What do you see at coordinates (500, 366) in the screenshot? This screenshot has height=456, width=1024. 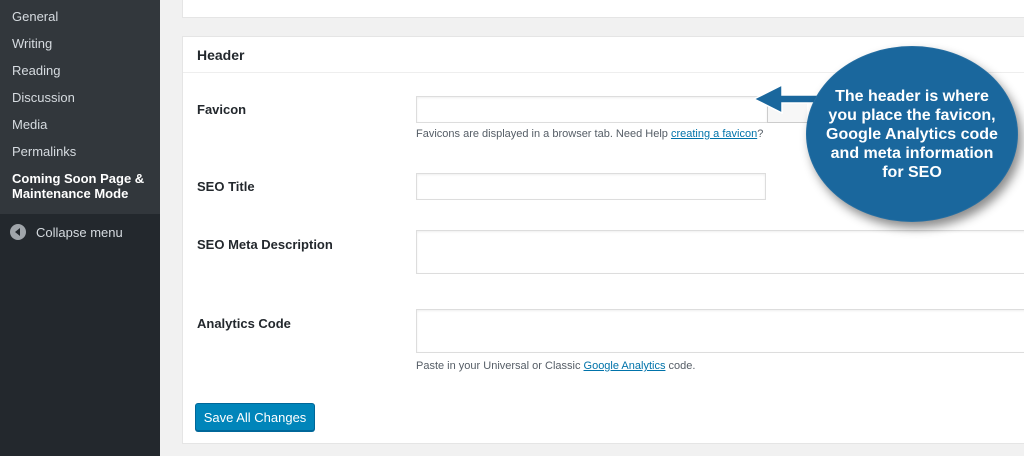 I see `analytics-help-prefix: Paste in your Universal or Classic` at bounding box center [500, 366].